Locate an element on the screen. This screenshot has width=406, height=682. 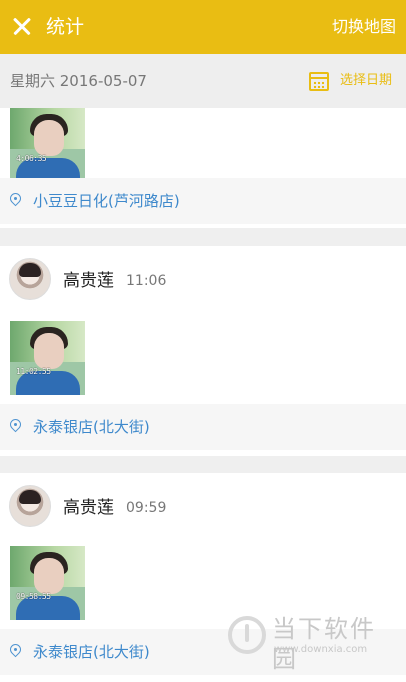
location-row: 永泰银店(北大街) is located at coordinates (203, 427).